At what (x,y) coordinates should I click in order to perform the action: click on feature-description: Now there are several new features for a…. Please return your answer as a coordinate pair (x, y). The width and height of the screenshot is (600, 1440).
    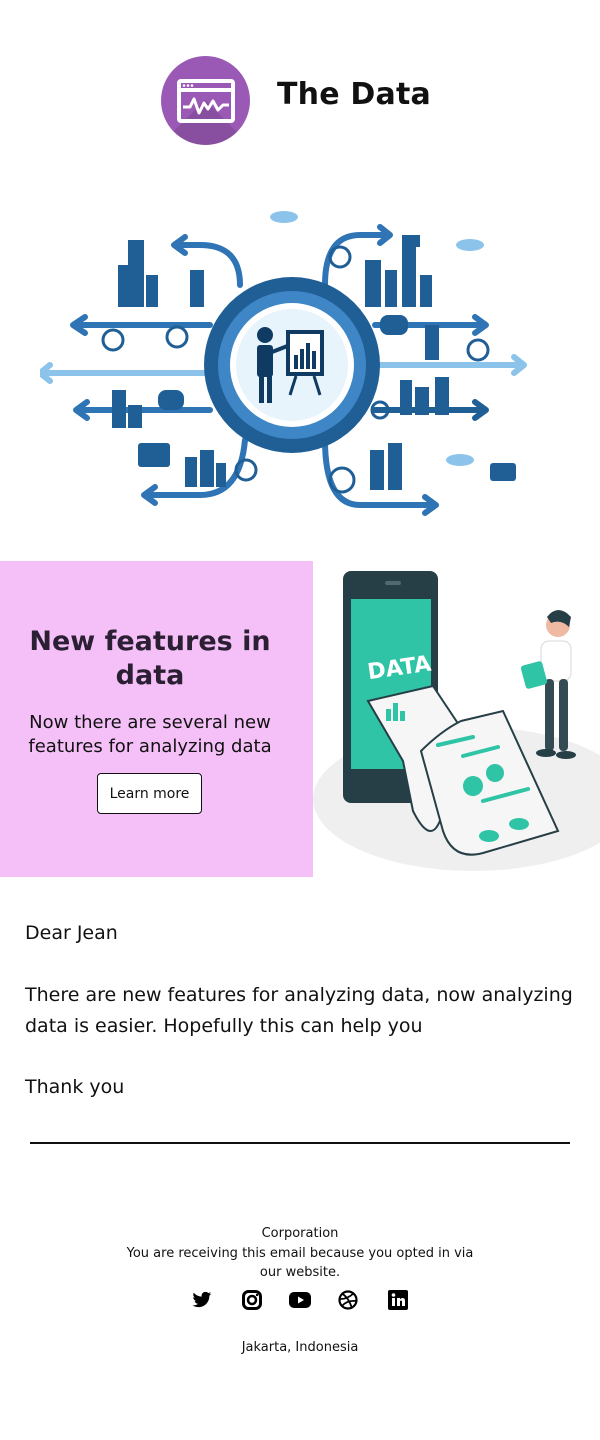
    Looking at the image, I should click on (150, 734).